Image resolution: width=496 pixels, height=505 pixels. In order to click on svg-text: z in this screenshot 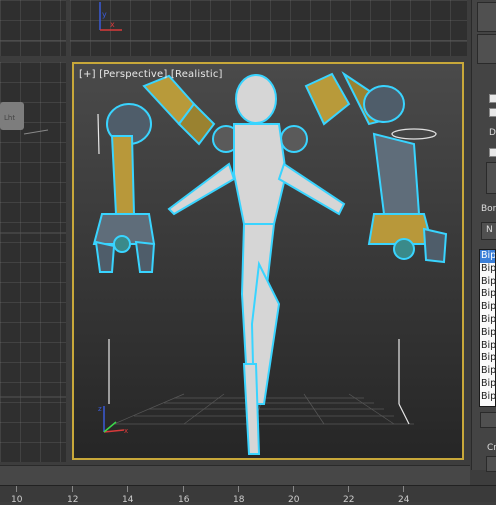, I will do `click(100, 409)`.